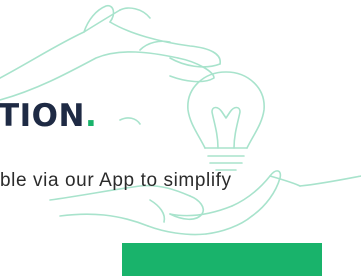 The width and height of the screenshot is (361, 276). What do you see at coordinates (222, 259) in the screenshot?
I see `cta-button` at bounding box center [222, 259].